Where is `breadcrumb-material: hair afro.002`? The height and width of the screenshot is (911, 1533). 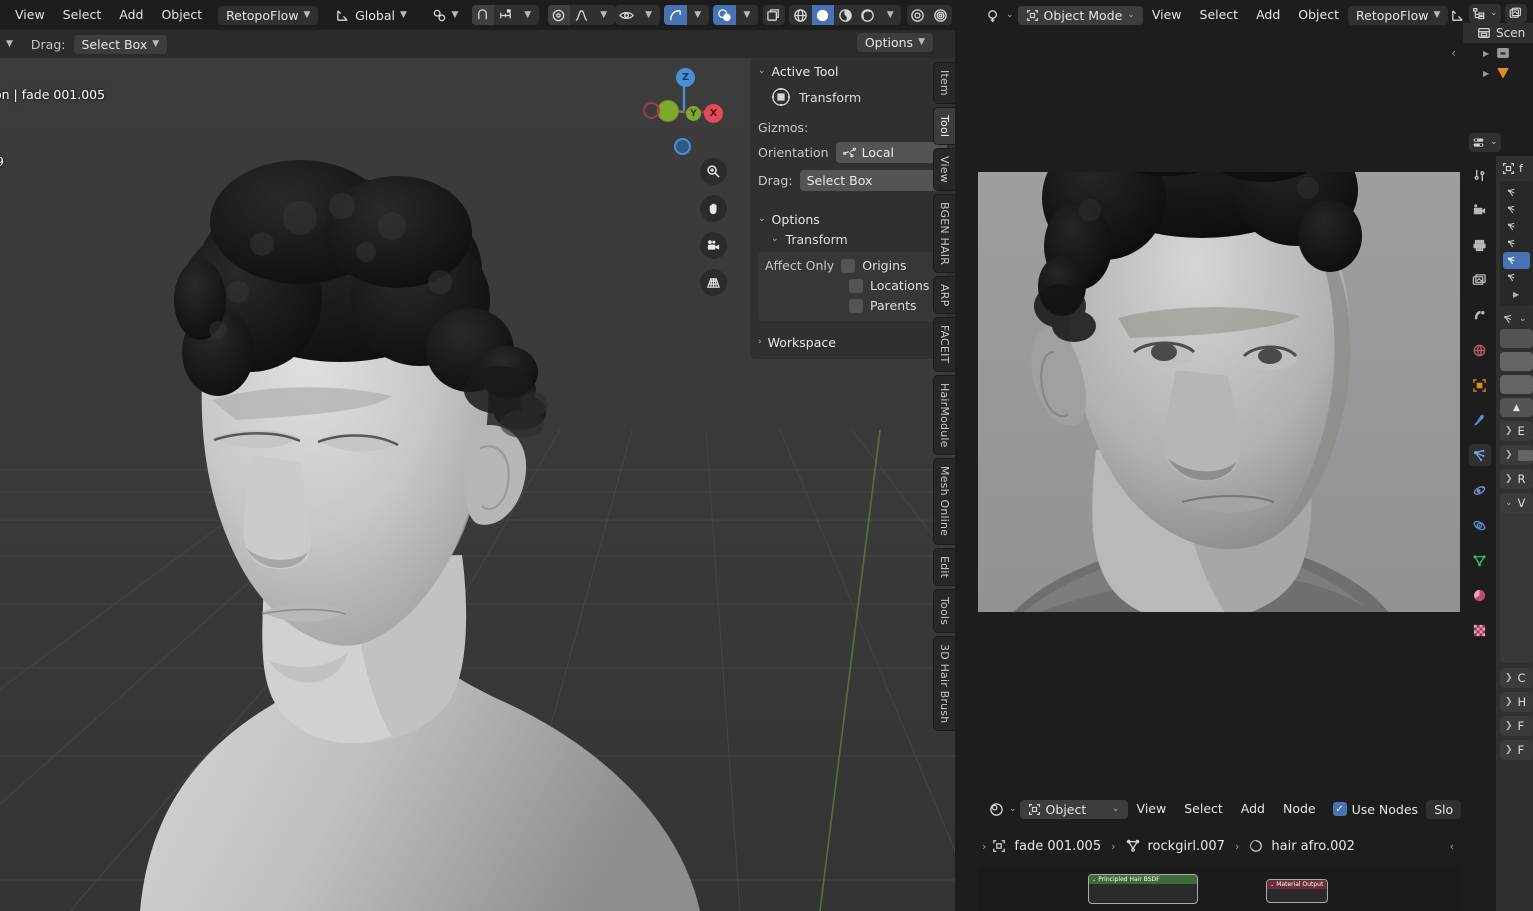 breadcrumb-material: hair afro.002 is located at coordinates (1302, 846).